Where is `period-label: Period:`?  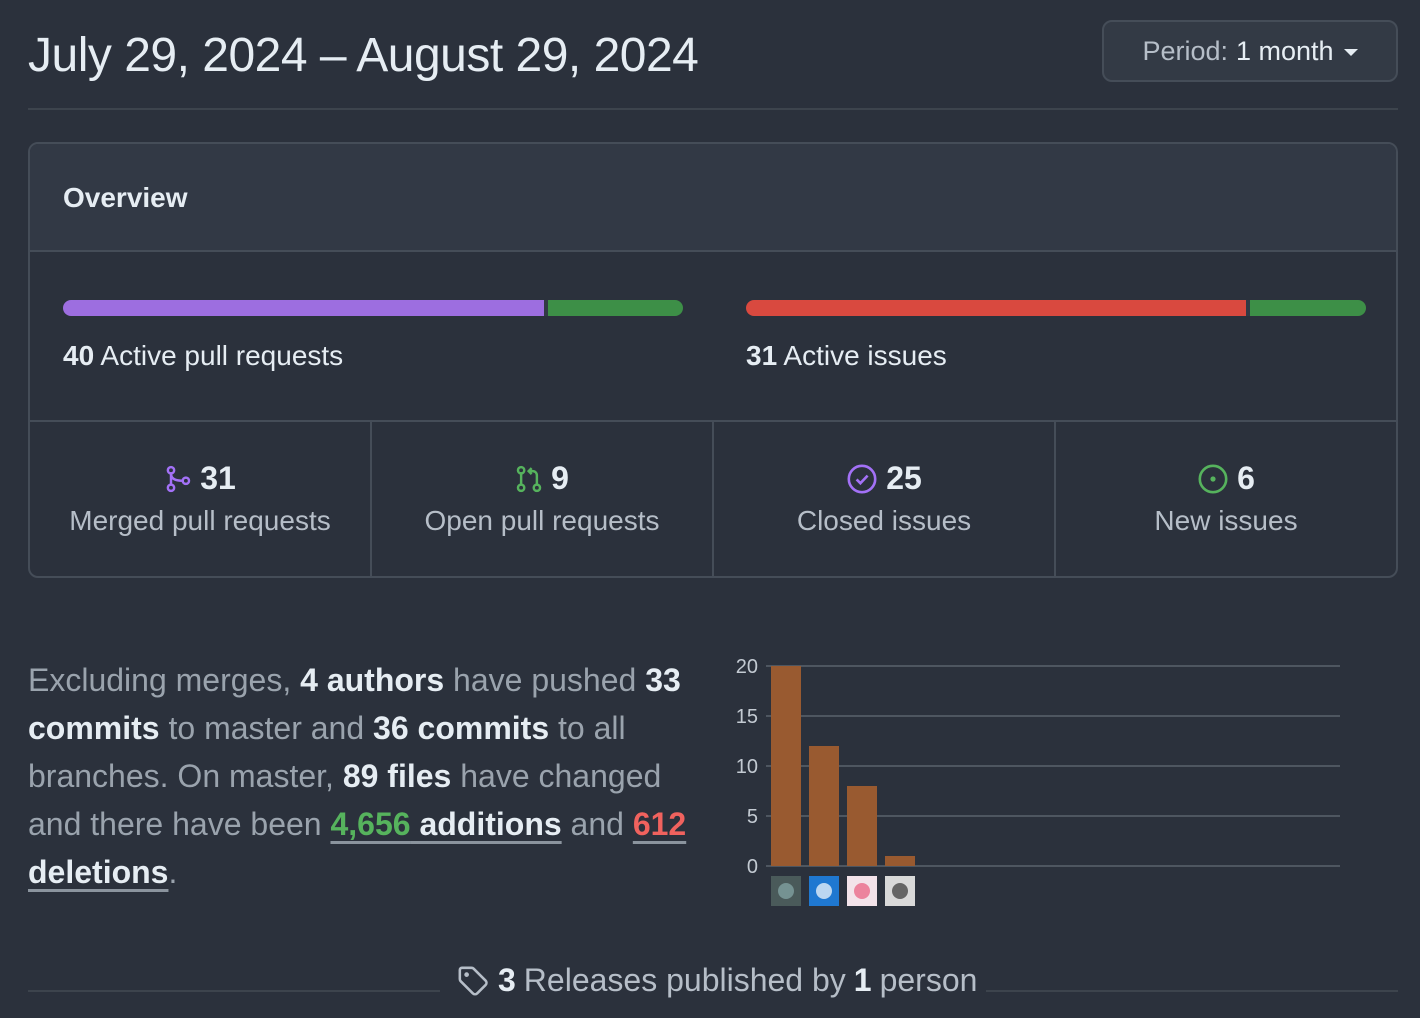 period-label: Period: is located at coordinates (1185, 50).